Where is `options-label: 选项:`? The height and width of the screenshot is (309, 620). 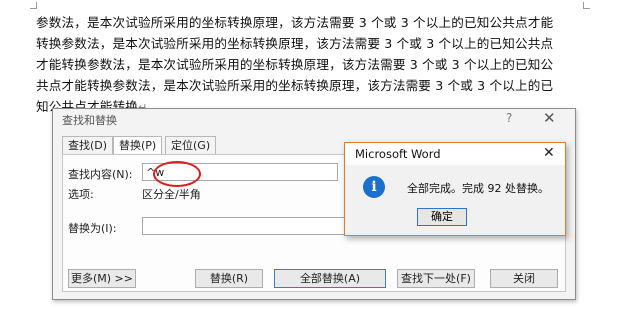 options-label: 选项: is located at coordinates (81, 194).